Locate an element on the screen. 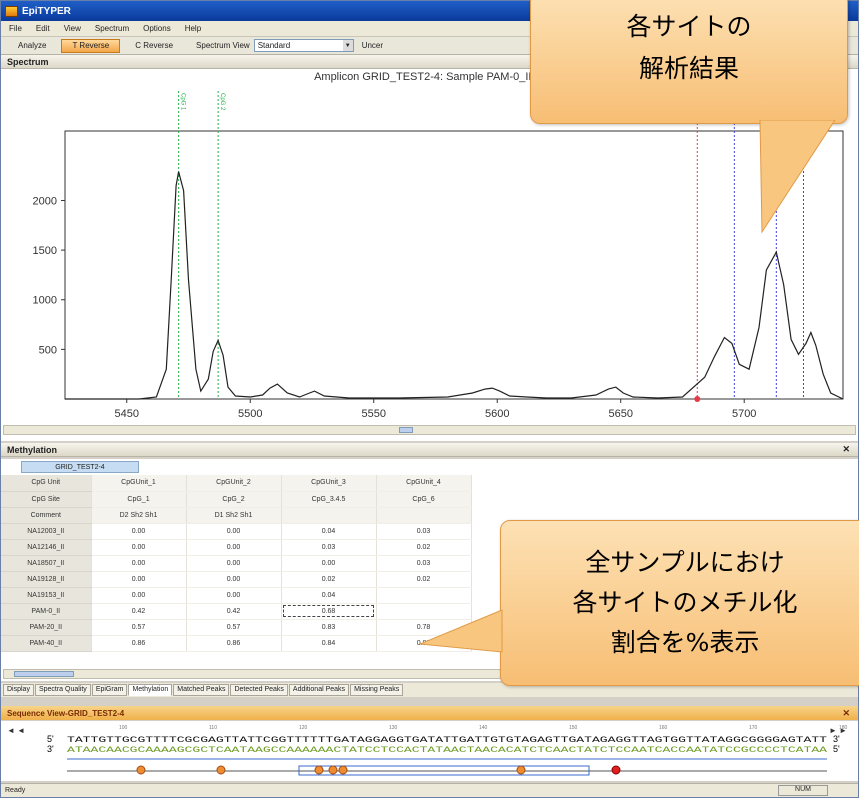 The height and width of the screenshot is (798, 859). menu-spectrum: Spectrum is located at coordinates (112, 28).